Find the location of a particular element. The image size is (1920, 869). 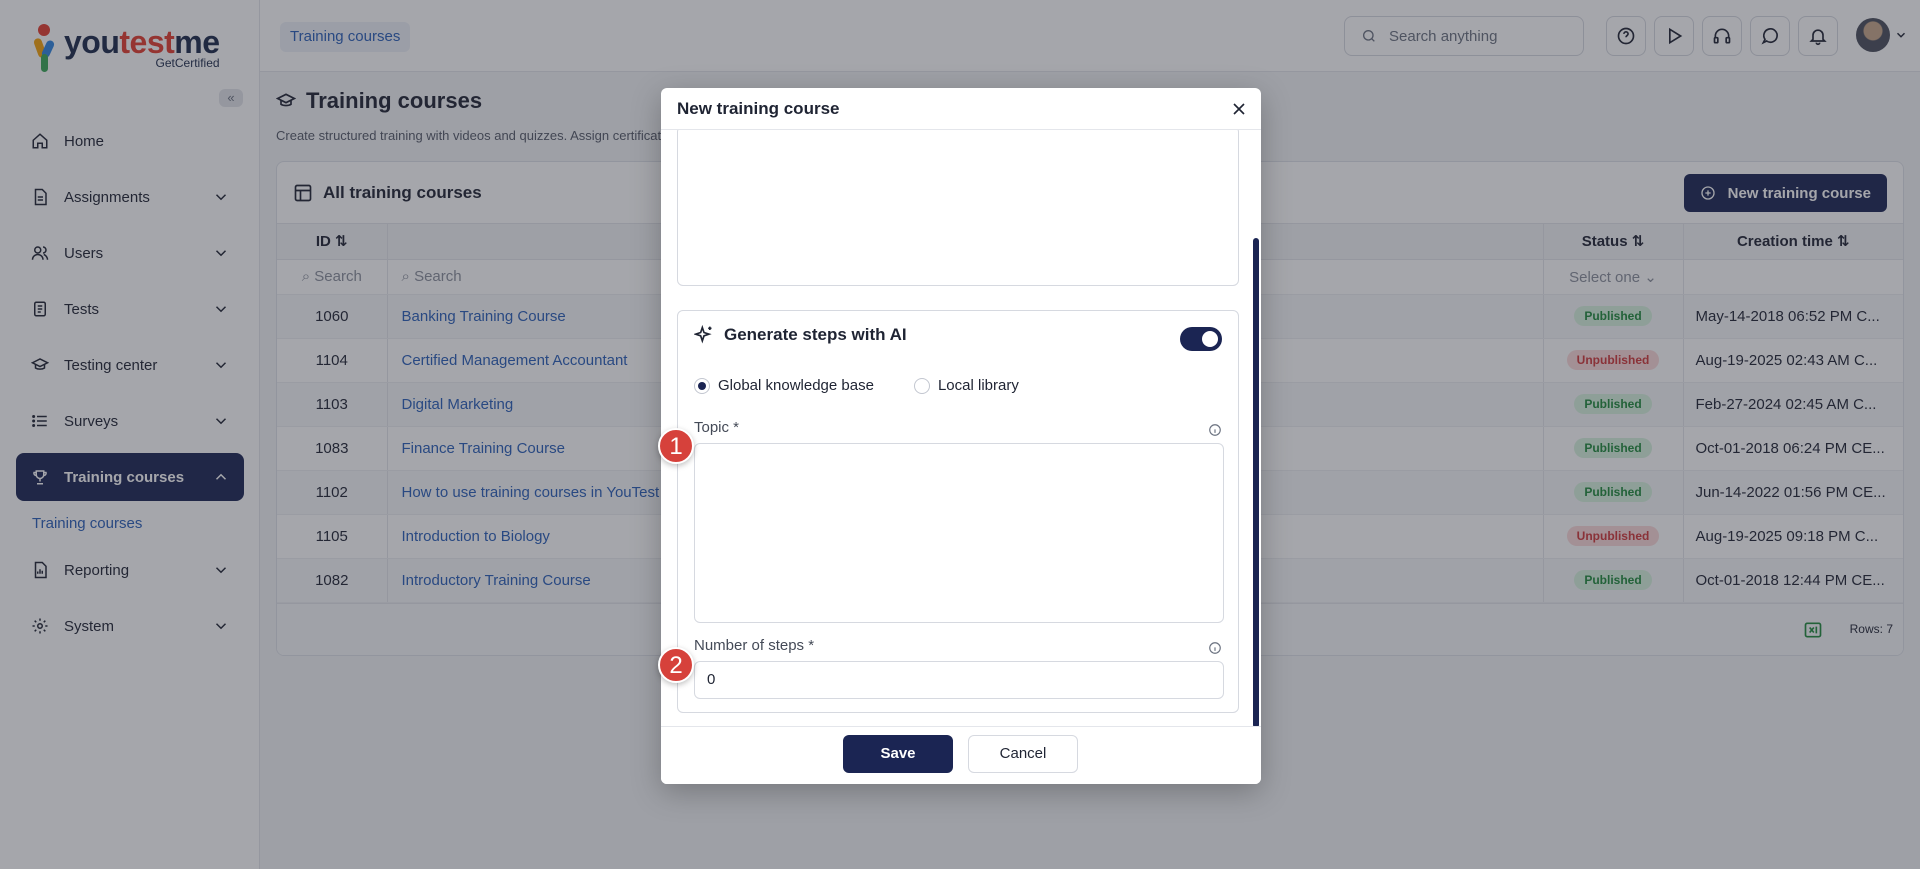

number-of-steps-input: 0 is located at coordinates (959, 680).